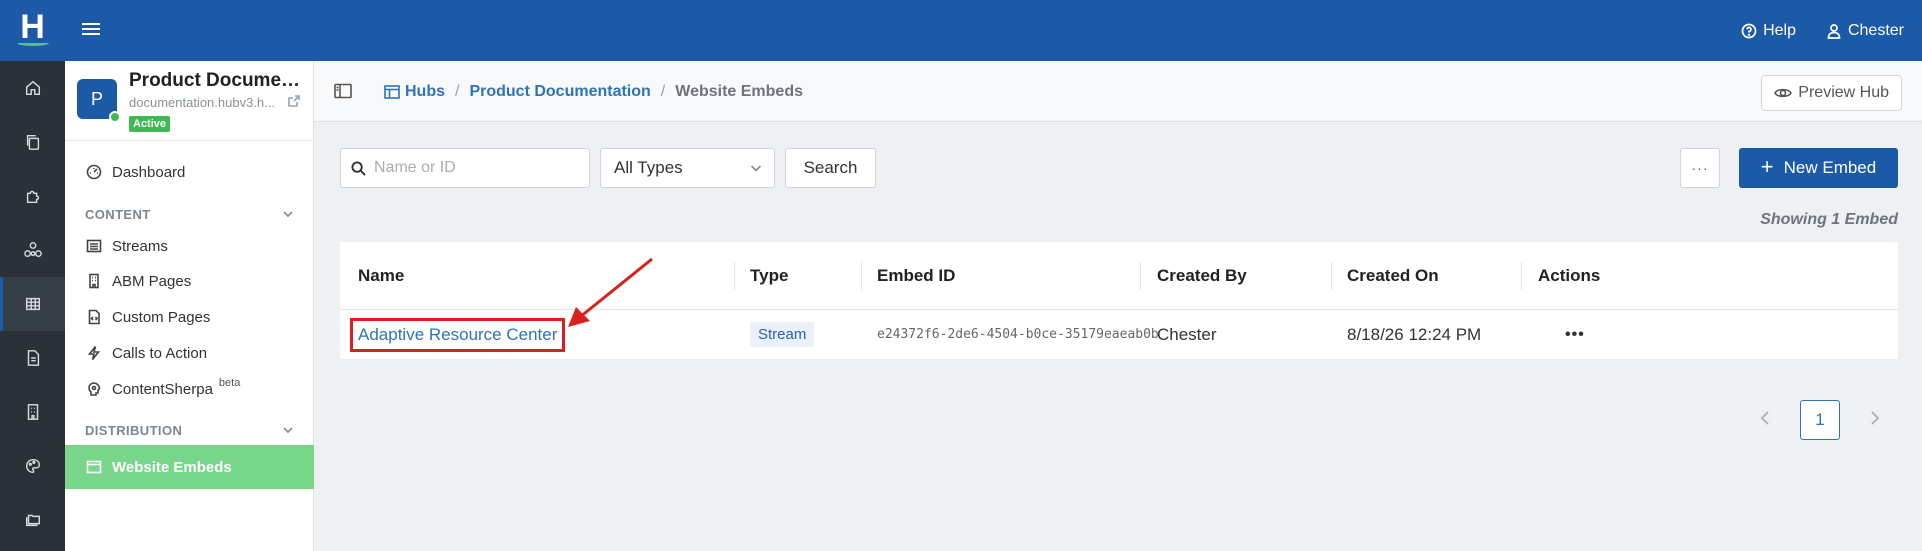 The width and height of the screenshot is (1922, 551). Describe the element at coordinates (1843, 92) in the screenshot. I see `preview-hub-label: Preview Hub` at that location.